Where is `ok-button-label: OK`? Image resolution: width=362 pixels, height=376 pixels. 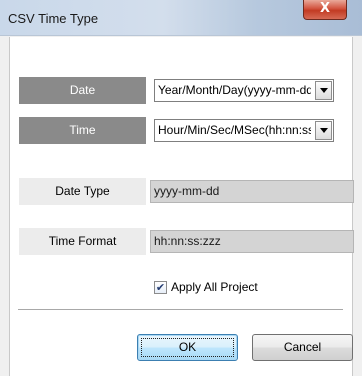 ok-button-label: OK is located at coordinates (187, 347).